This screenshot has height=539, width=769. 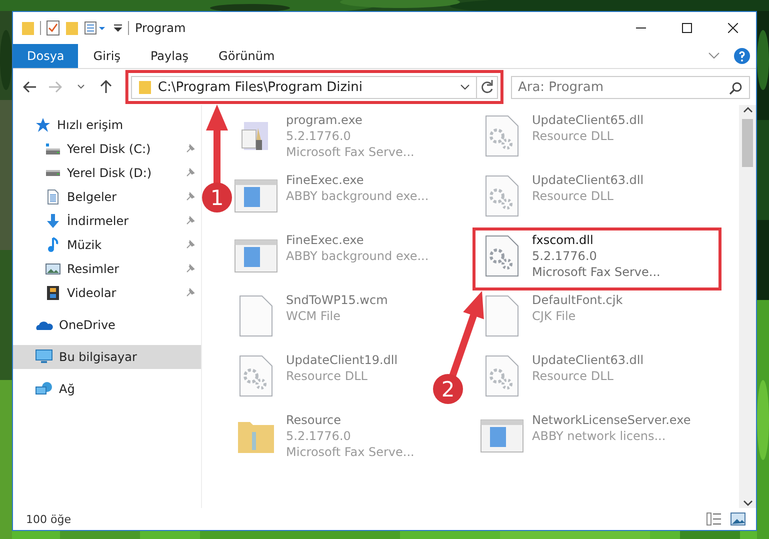 What do you see at coordinates (714, 519) in the screenshot?
I see `details-view-icon` at bounding box center [714, 519].